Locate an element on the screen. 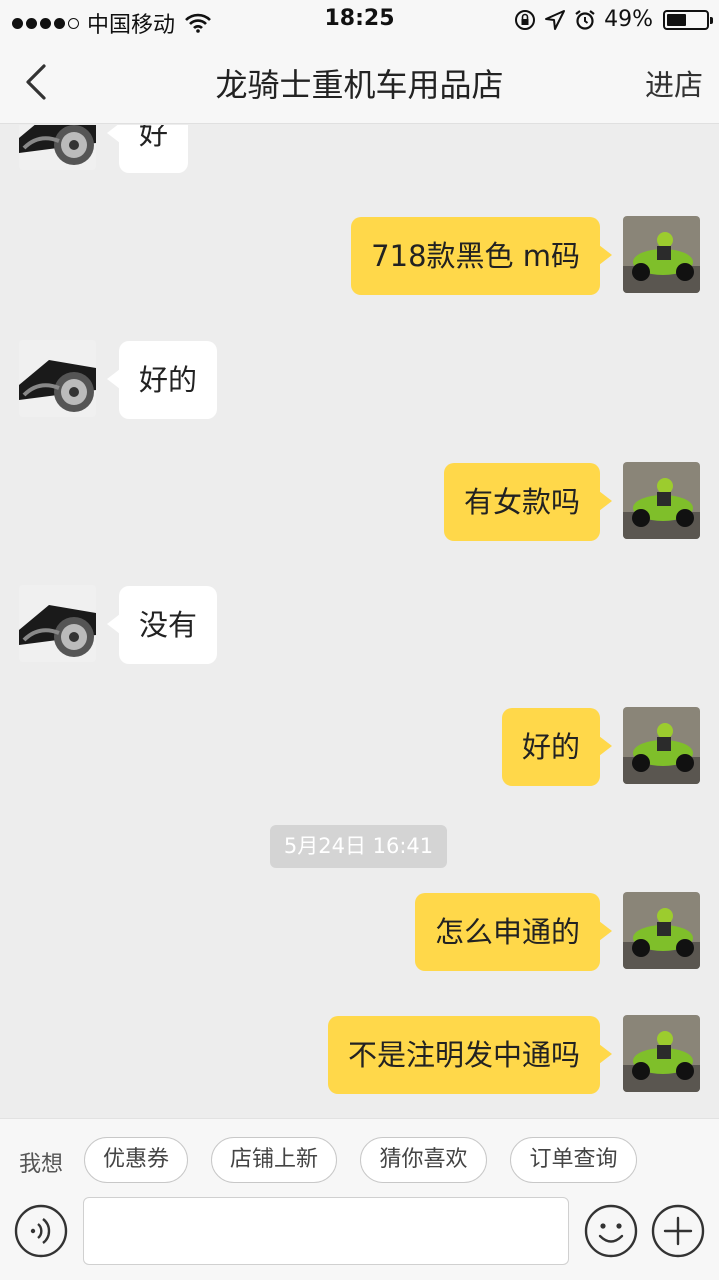  chip-new-arrivals: 店铺上新 is located at coordinates (274, 1160).